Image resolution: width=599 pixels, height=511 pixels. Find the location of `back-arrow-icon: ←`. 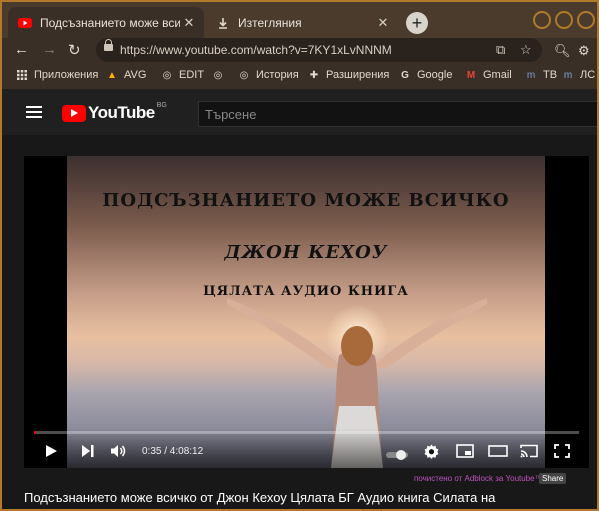

back-arrow-icon: ← is located at coordinates (21, 49).